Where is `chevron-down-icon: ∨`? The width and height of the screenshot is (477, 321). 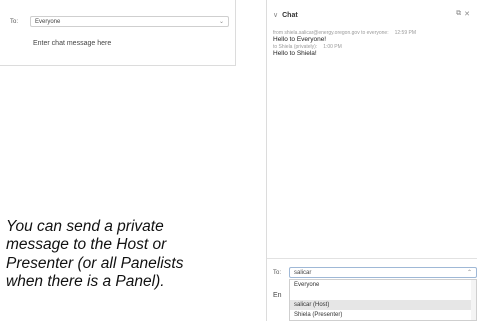
chevron-down-icon: ∨ is located at coordinates (275, 15).